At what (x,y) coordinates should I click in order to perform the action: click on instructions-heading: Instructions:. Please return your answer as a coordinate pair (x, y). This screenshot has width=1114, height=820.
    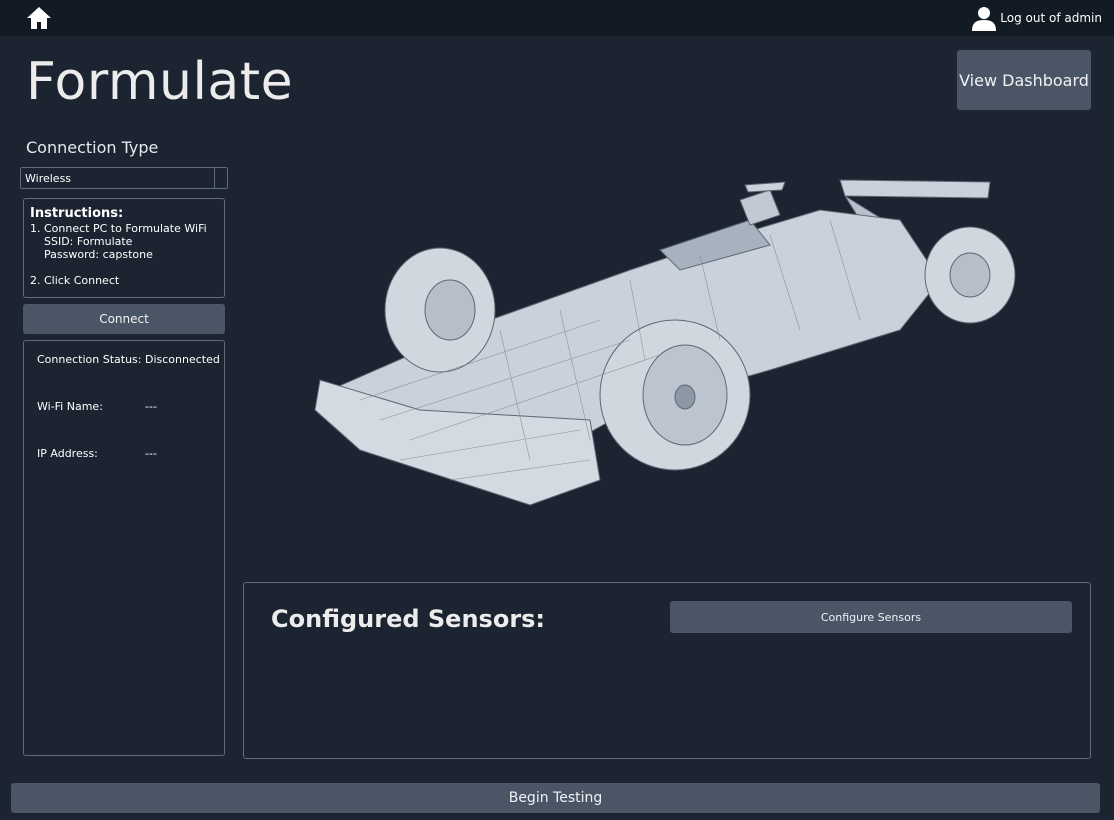
    Looking at the image, I should click on (77, 213).